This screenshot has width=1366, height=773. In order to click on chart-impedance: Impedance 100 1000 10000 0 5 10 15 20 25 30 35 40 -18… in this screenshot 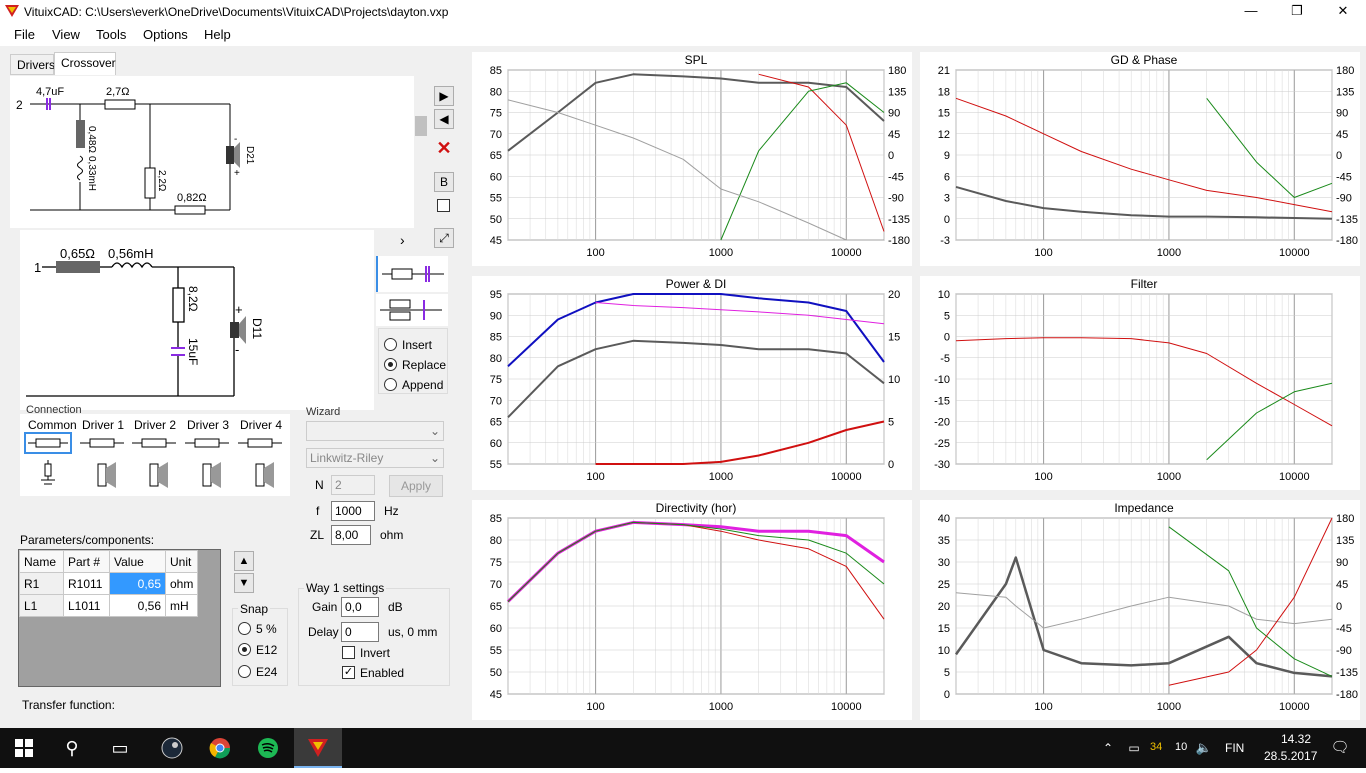, I will do `click(1140, 610)`.